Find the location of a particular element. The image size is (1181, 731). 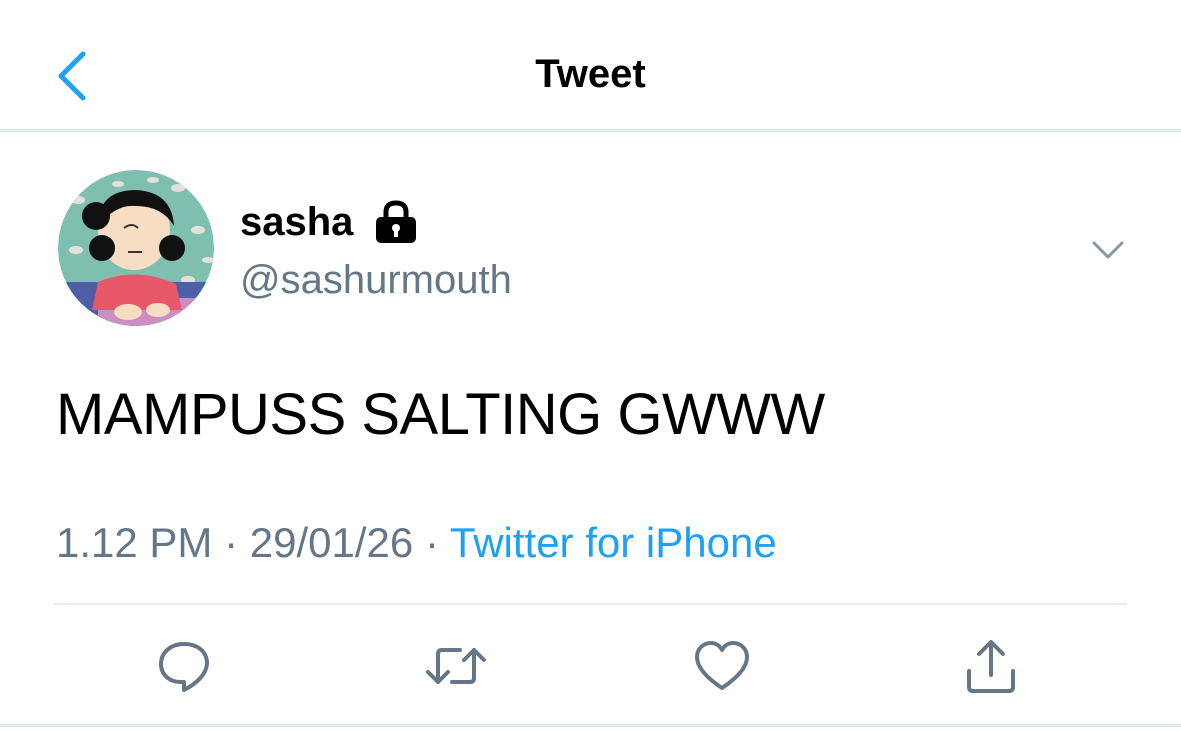

tweet-metadata: 1.12 PM · 29/01/26 · Twitter for iPhone is located at coordinates (416, 543).